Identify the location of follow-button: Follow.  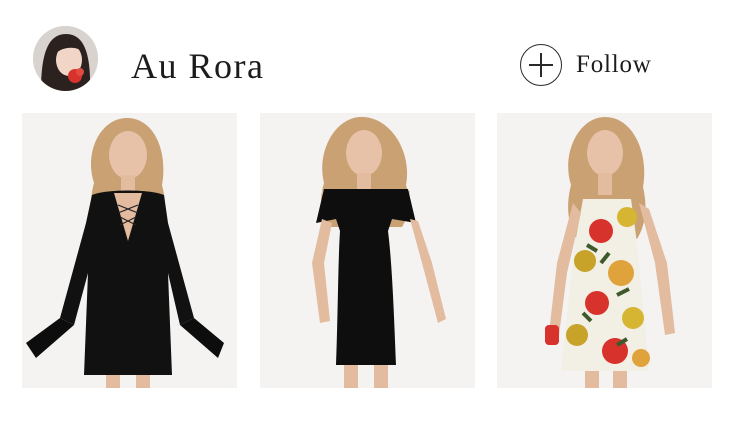
(586, 65).